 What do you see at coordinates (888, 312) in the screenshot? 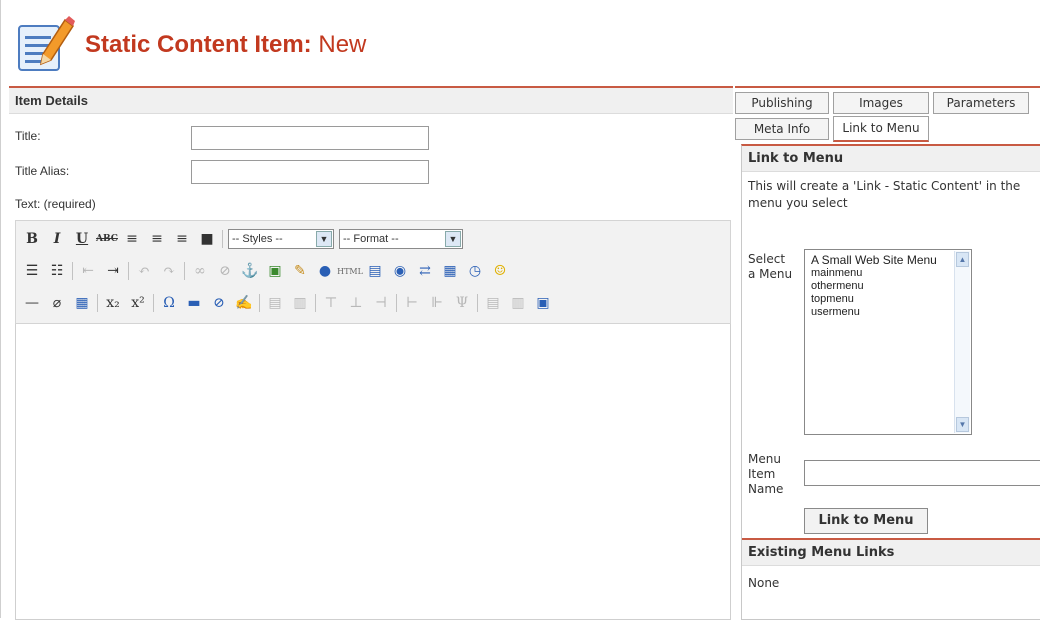
I see `menu-option: usermenu` at bounding box center [888, 312].